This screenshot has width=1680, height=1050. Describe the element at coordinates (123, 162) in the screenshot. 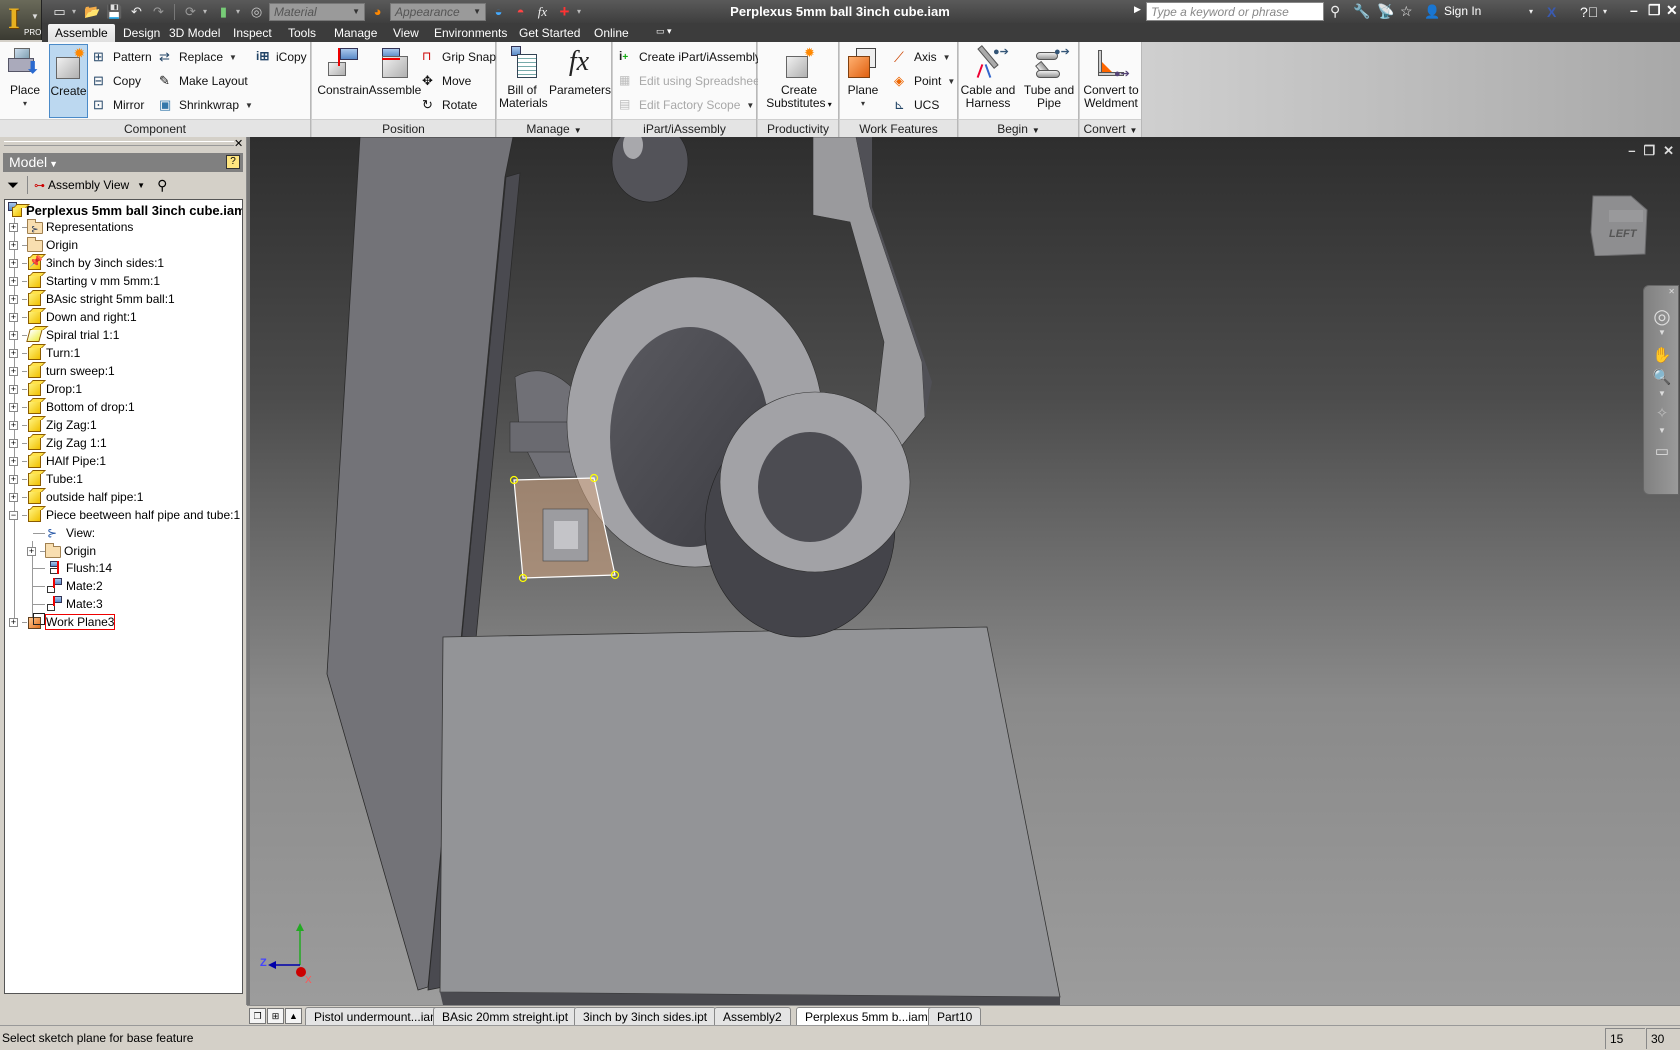

I see `model-browser-header: Model ▼ ?` at that location.